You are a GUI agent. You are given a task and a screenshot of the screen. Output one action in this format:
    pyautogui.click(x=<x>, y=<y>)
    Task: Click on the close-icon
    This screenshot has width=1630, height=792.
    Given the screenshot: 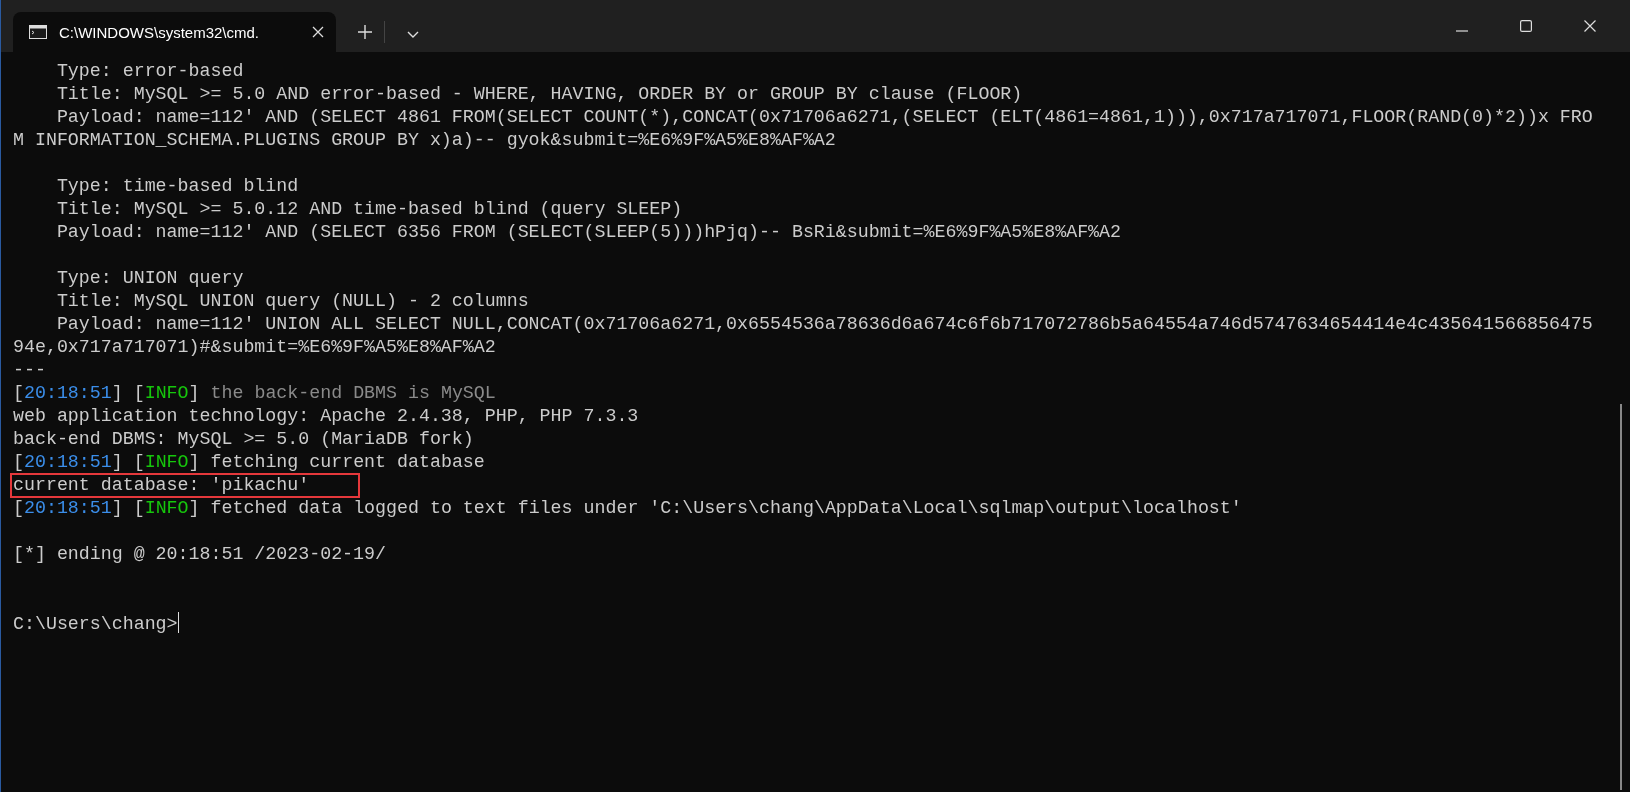 What is the action you would take?
    pyautogui.click(x=1590, y=26)
    